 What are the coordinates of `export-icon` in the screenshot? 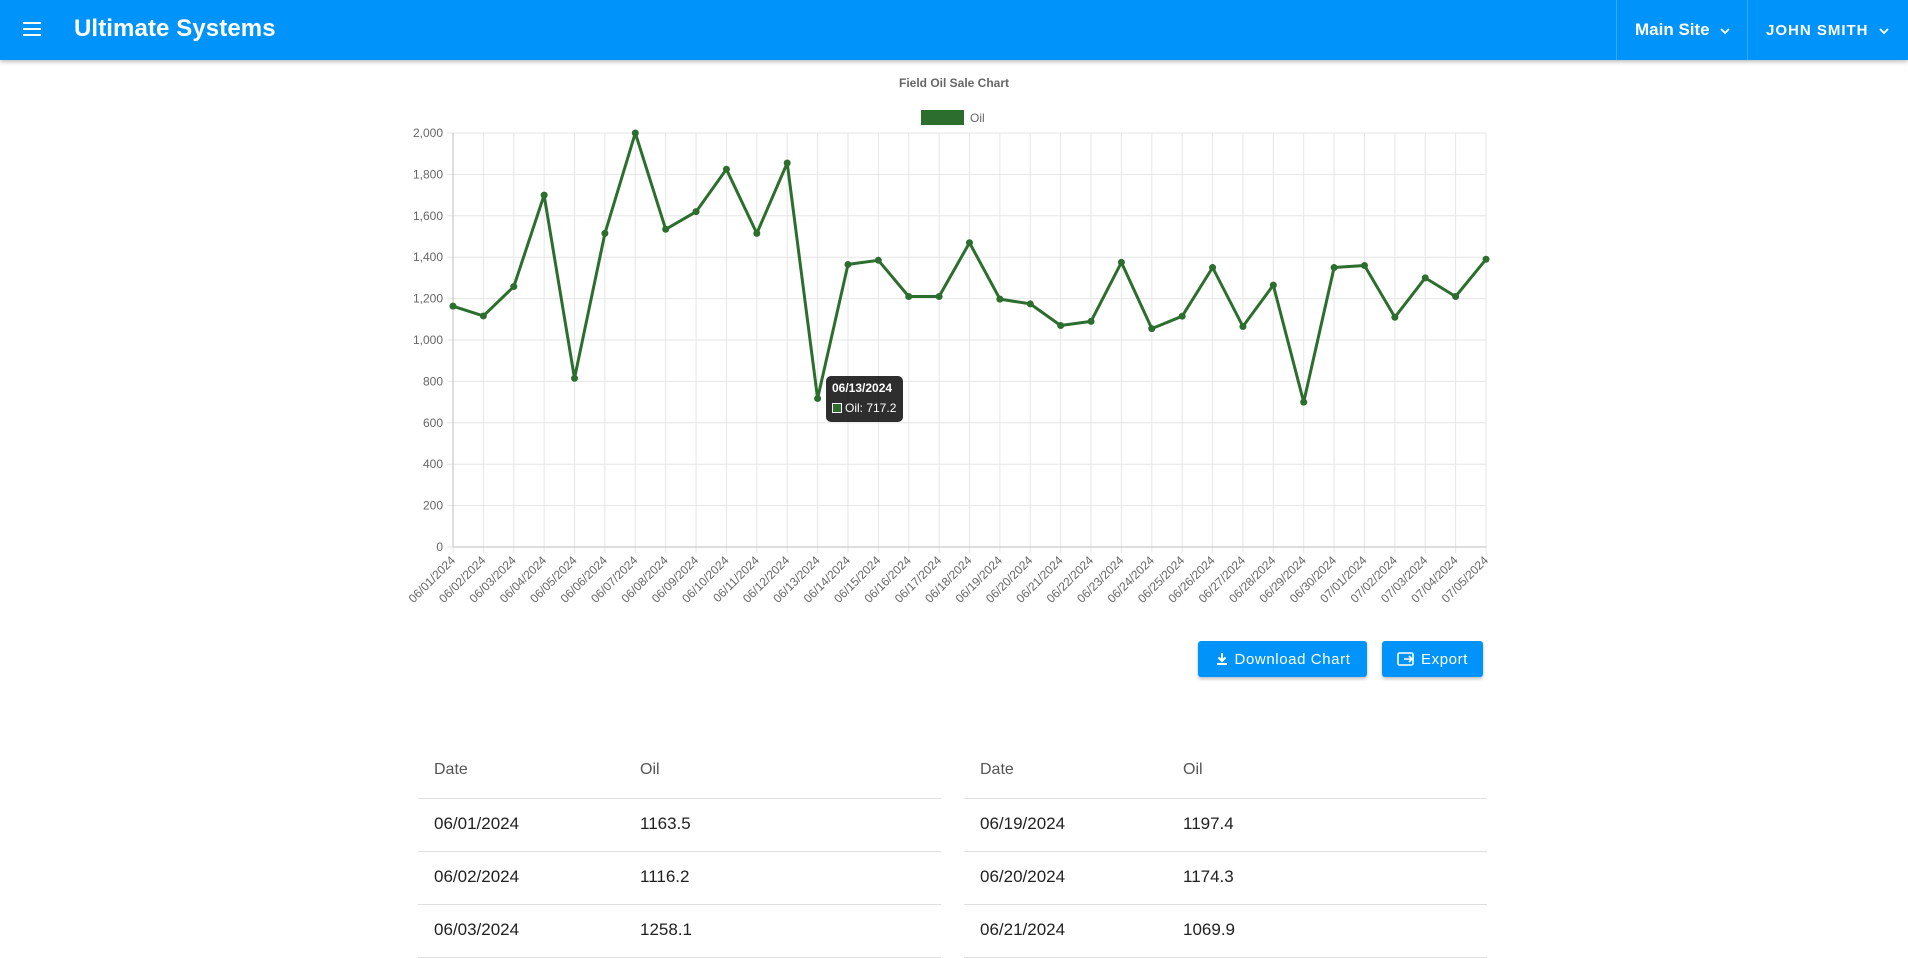 It's located at (1405, 659).